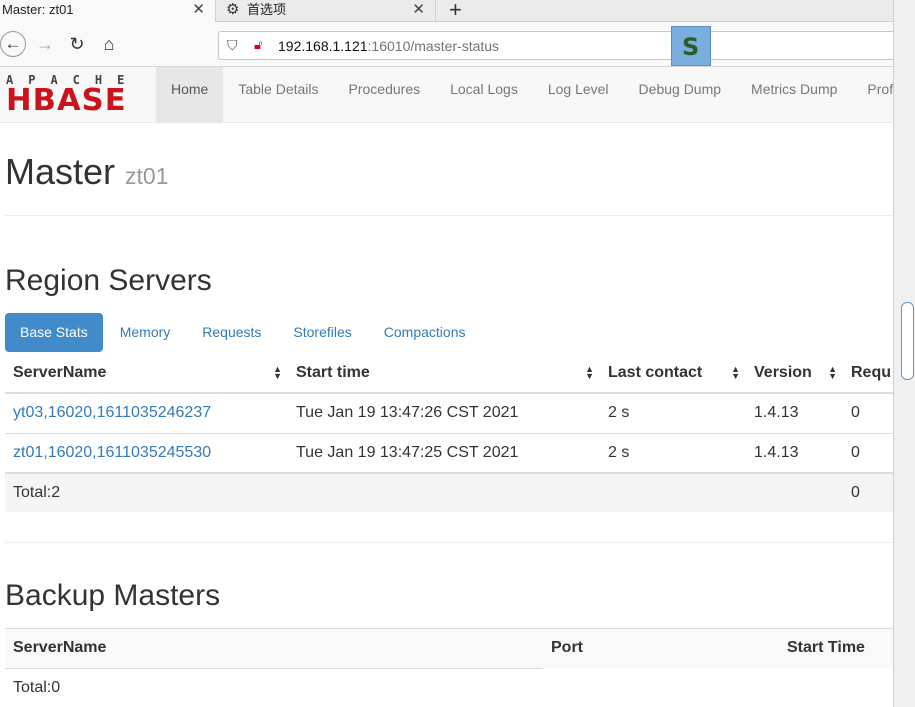  Describe the element at coordinates (424, 492) in the screenshot. I see `total-label: Total:2` at that location.